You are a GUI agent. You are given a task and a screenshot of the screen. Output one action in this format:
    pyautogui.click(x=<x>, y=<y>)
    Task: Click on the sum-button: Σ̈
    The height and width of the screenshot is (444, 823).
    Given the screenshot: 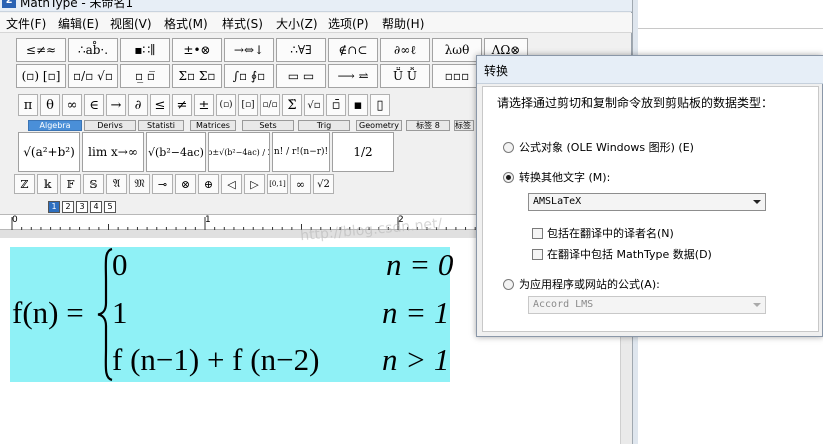 What is the action you would take?
    pyautogui.click(x=292, y=105)
    